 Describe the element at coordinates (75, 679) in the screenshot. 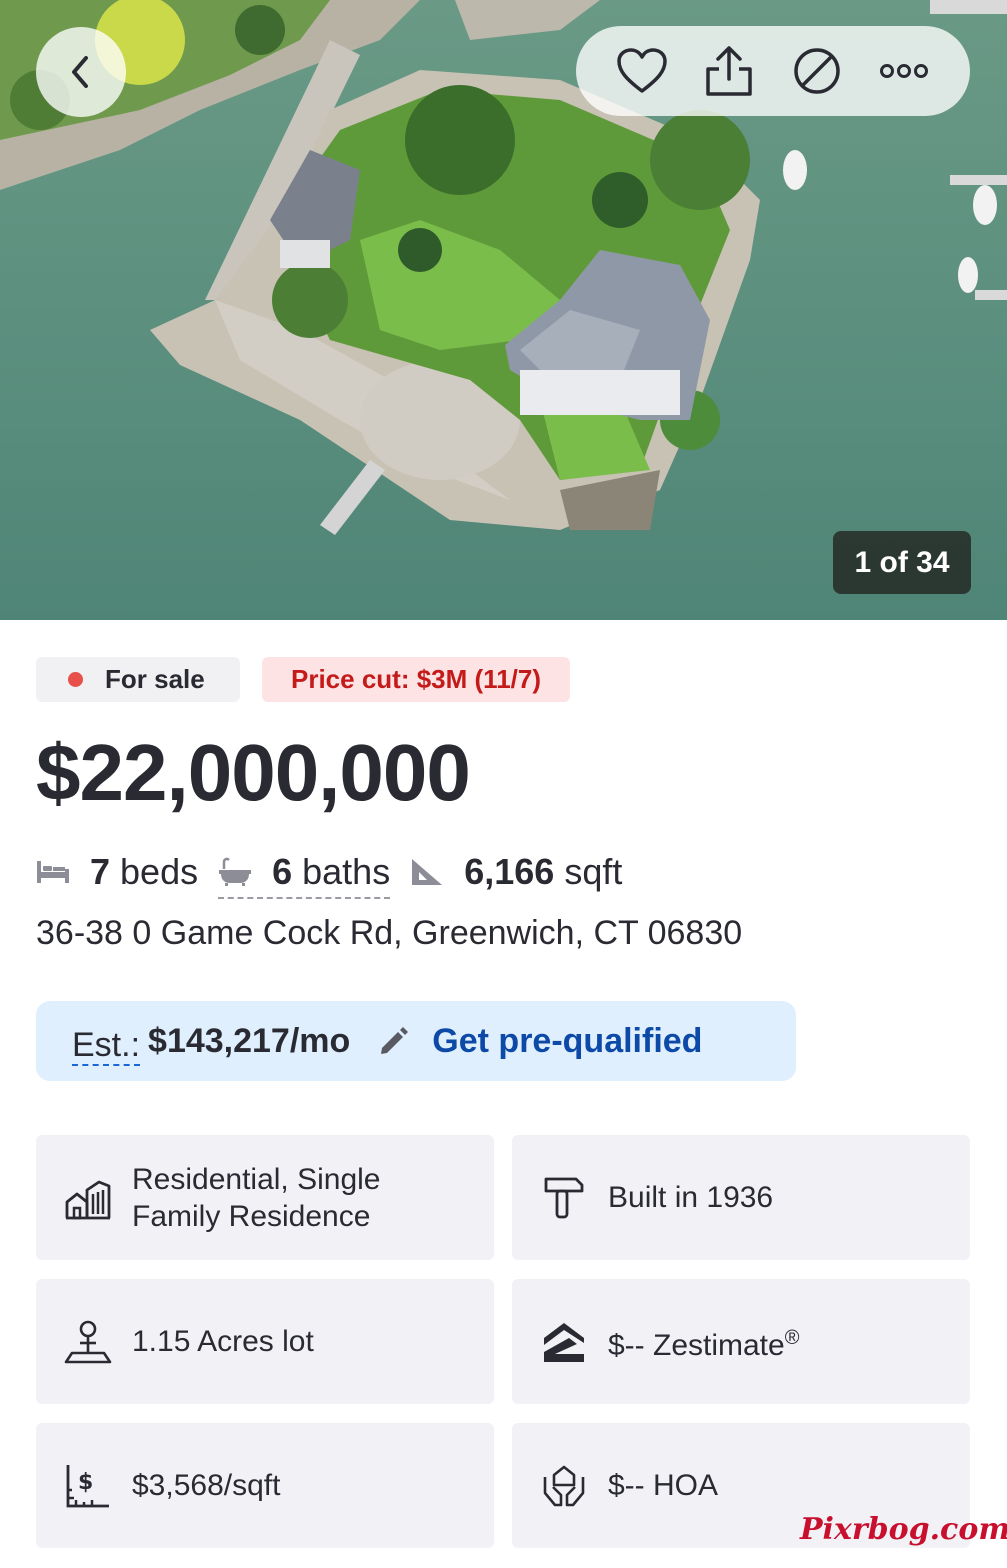

I see `status-dot-icon` at that location.